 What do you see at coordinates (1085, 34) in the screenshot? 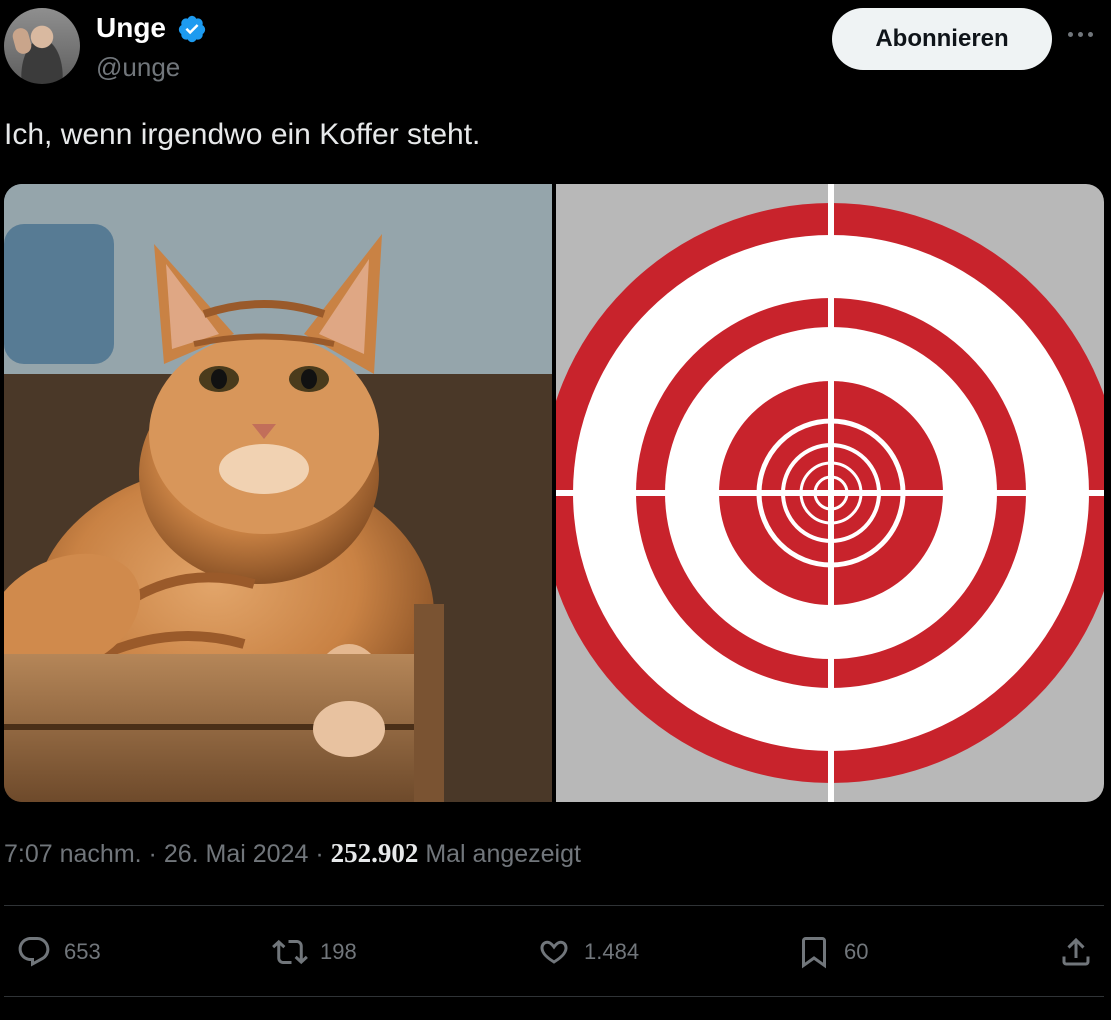
I see `more-icon` at bounding box center [1085, 34].